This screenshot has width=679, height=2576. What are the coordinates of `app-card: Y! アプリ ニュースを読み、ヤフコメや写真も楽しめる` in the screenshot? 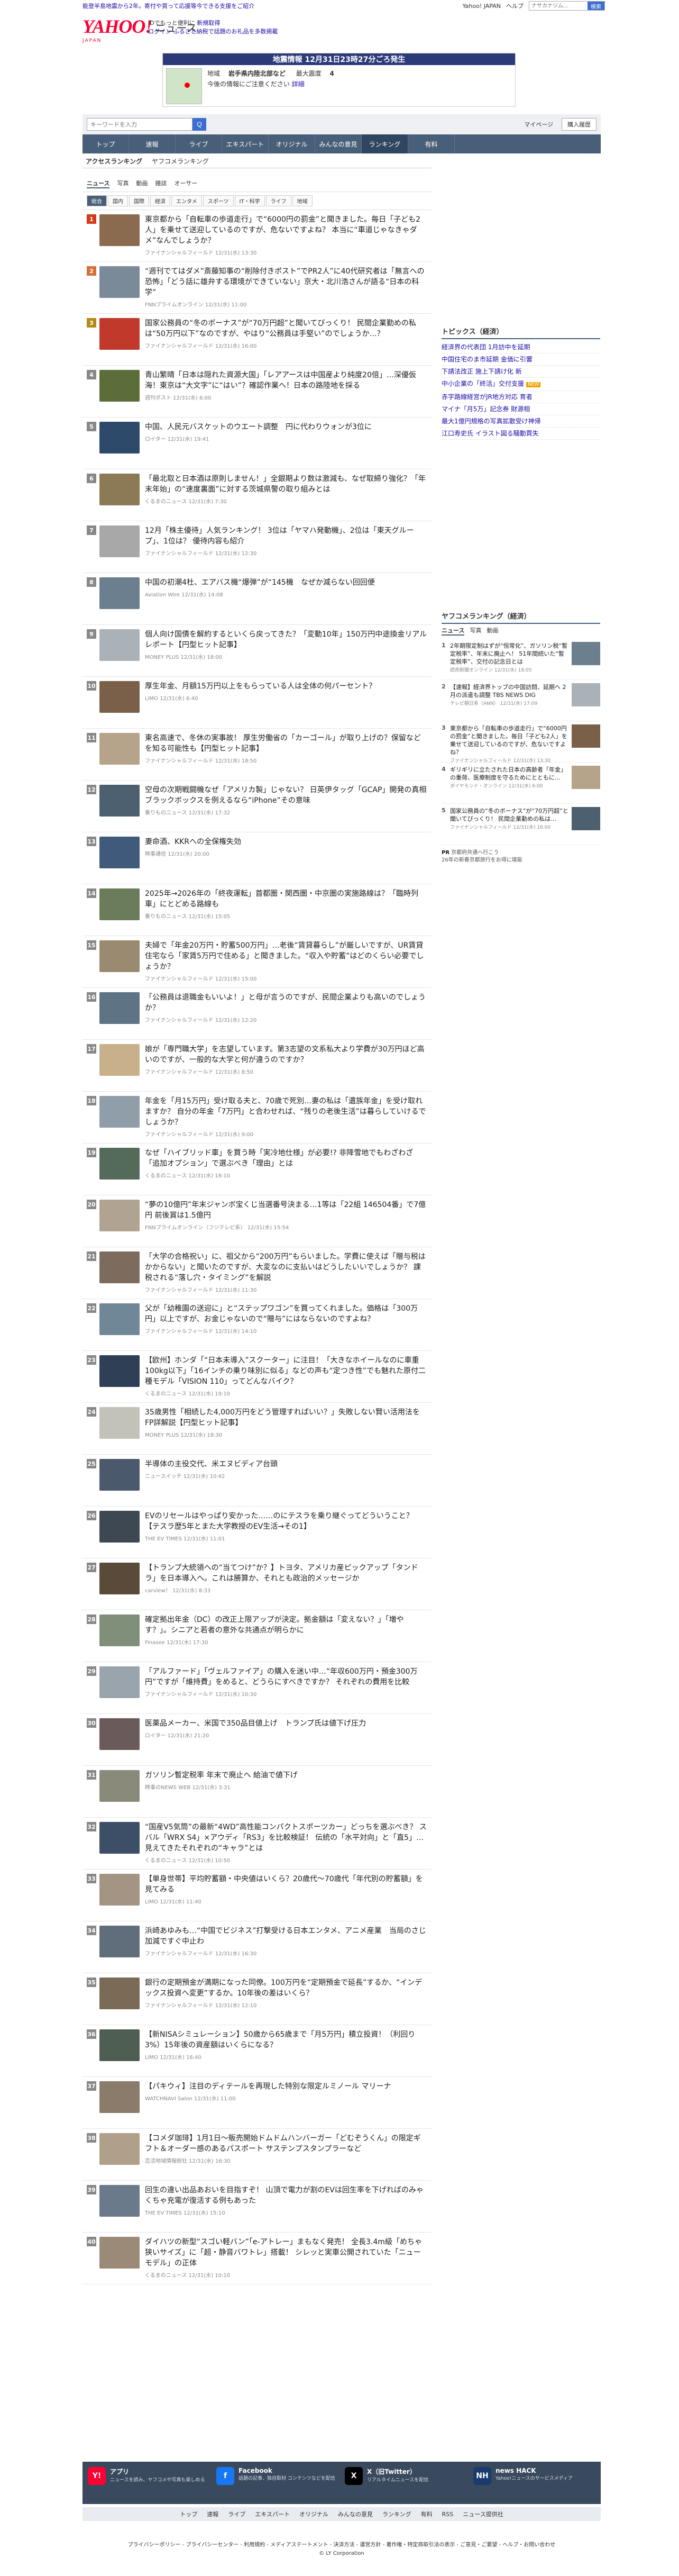 It's located at (149, 2483).